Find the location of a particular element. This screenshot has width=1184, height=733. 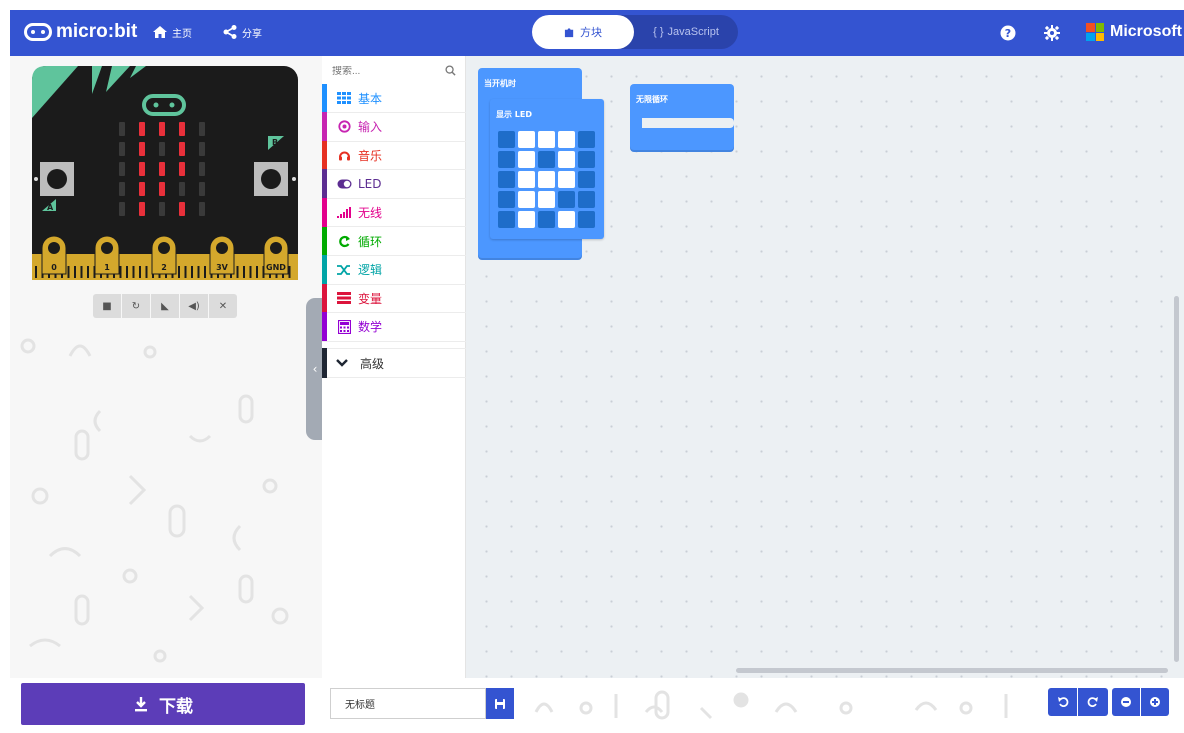

download-button: 下载 is located at coordinates (163, 704).